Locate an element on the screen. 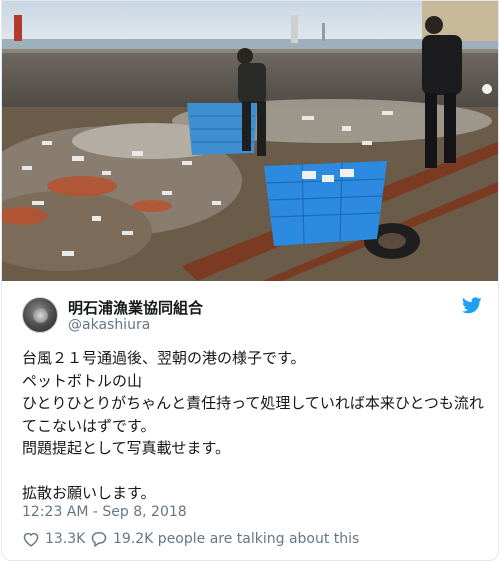 This screenshot has width=500, height=562. avatar is located at coordinates (40, 315).